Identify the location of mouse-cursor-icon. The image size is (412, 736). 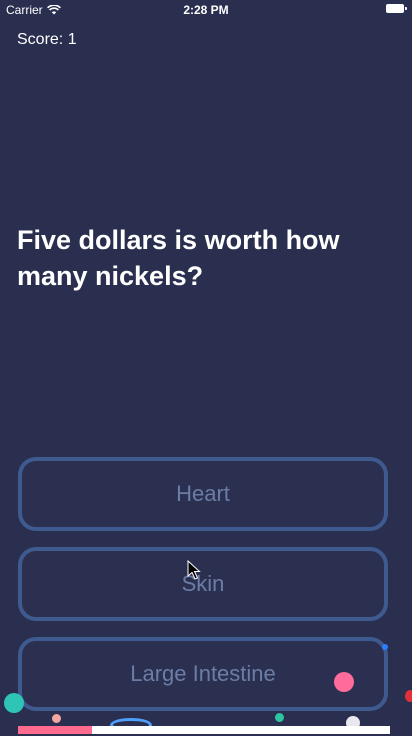
(194, 570).